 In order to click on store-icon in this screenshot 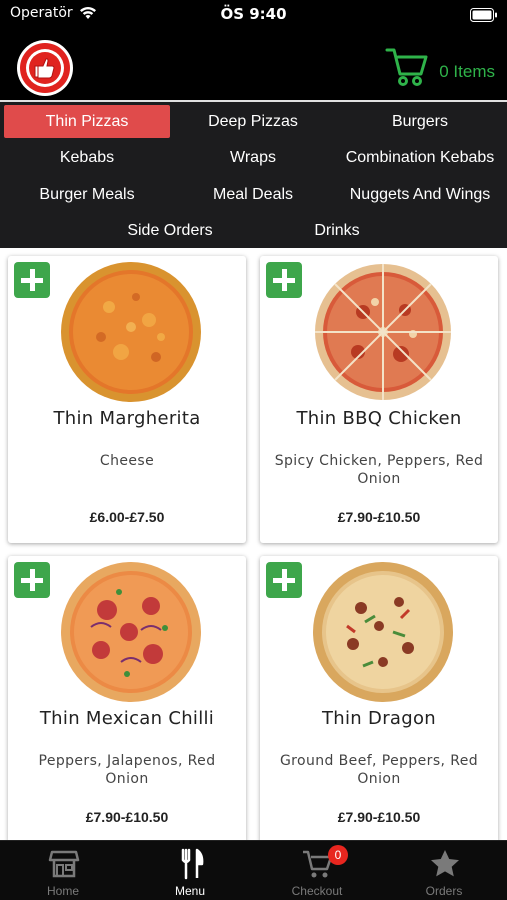, I will do `click(64, 864)`.